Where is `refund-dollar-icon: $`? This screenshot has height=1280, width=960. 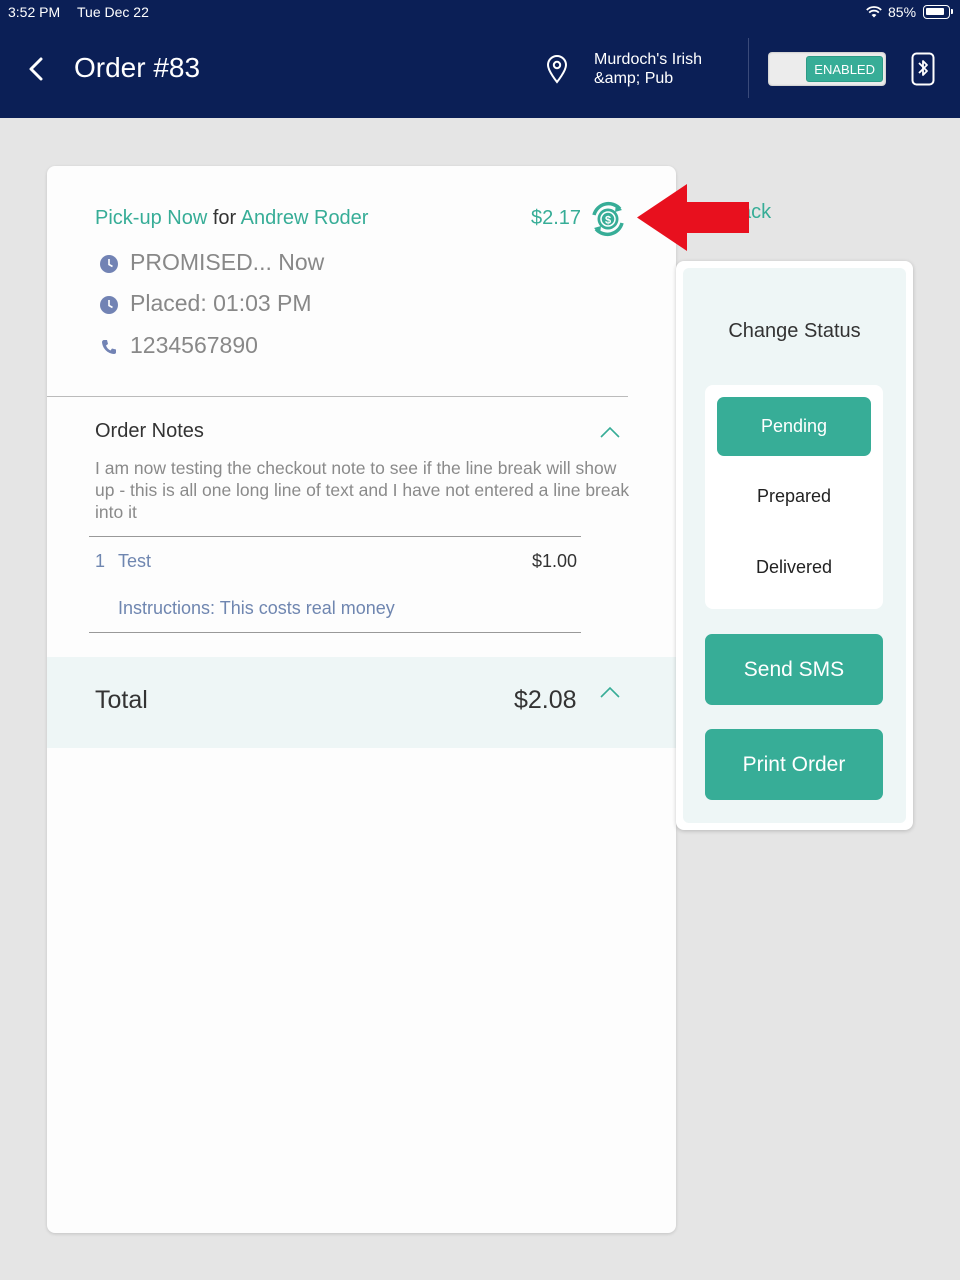
refund-dollar-icon: $ is located at coordinates (608, 219).